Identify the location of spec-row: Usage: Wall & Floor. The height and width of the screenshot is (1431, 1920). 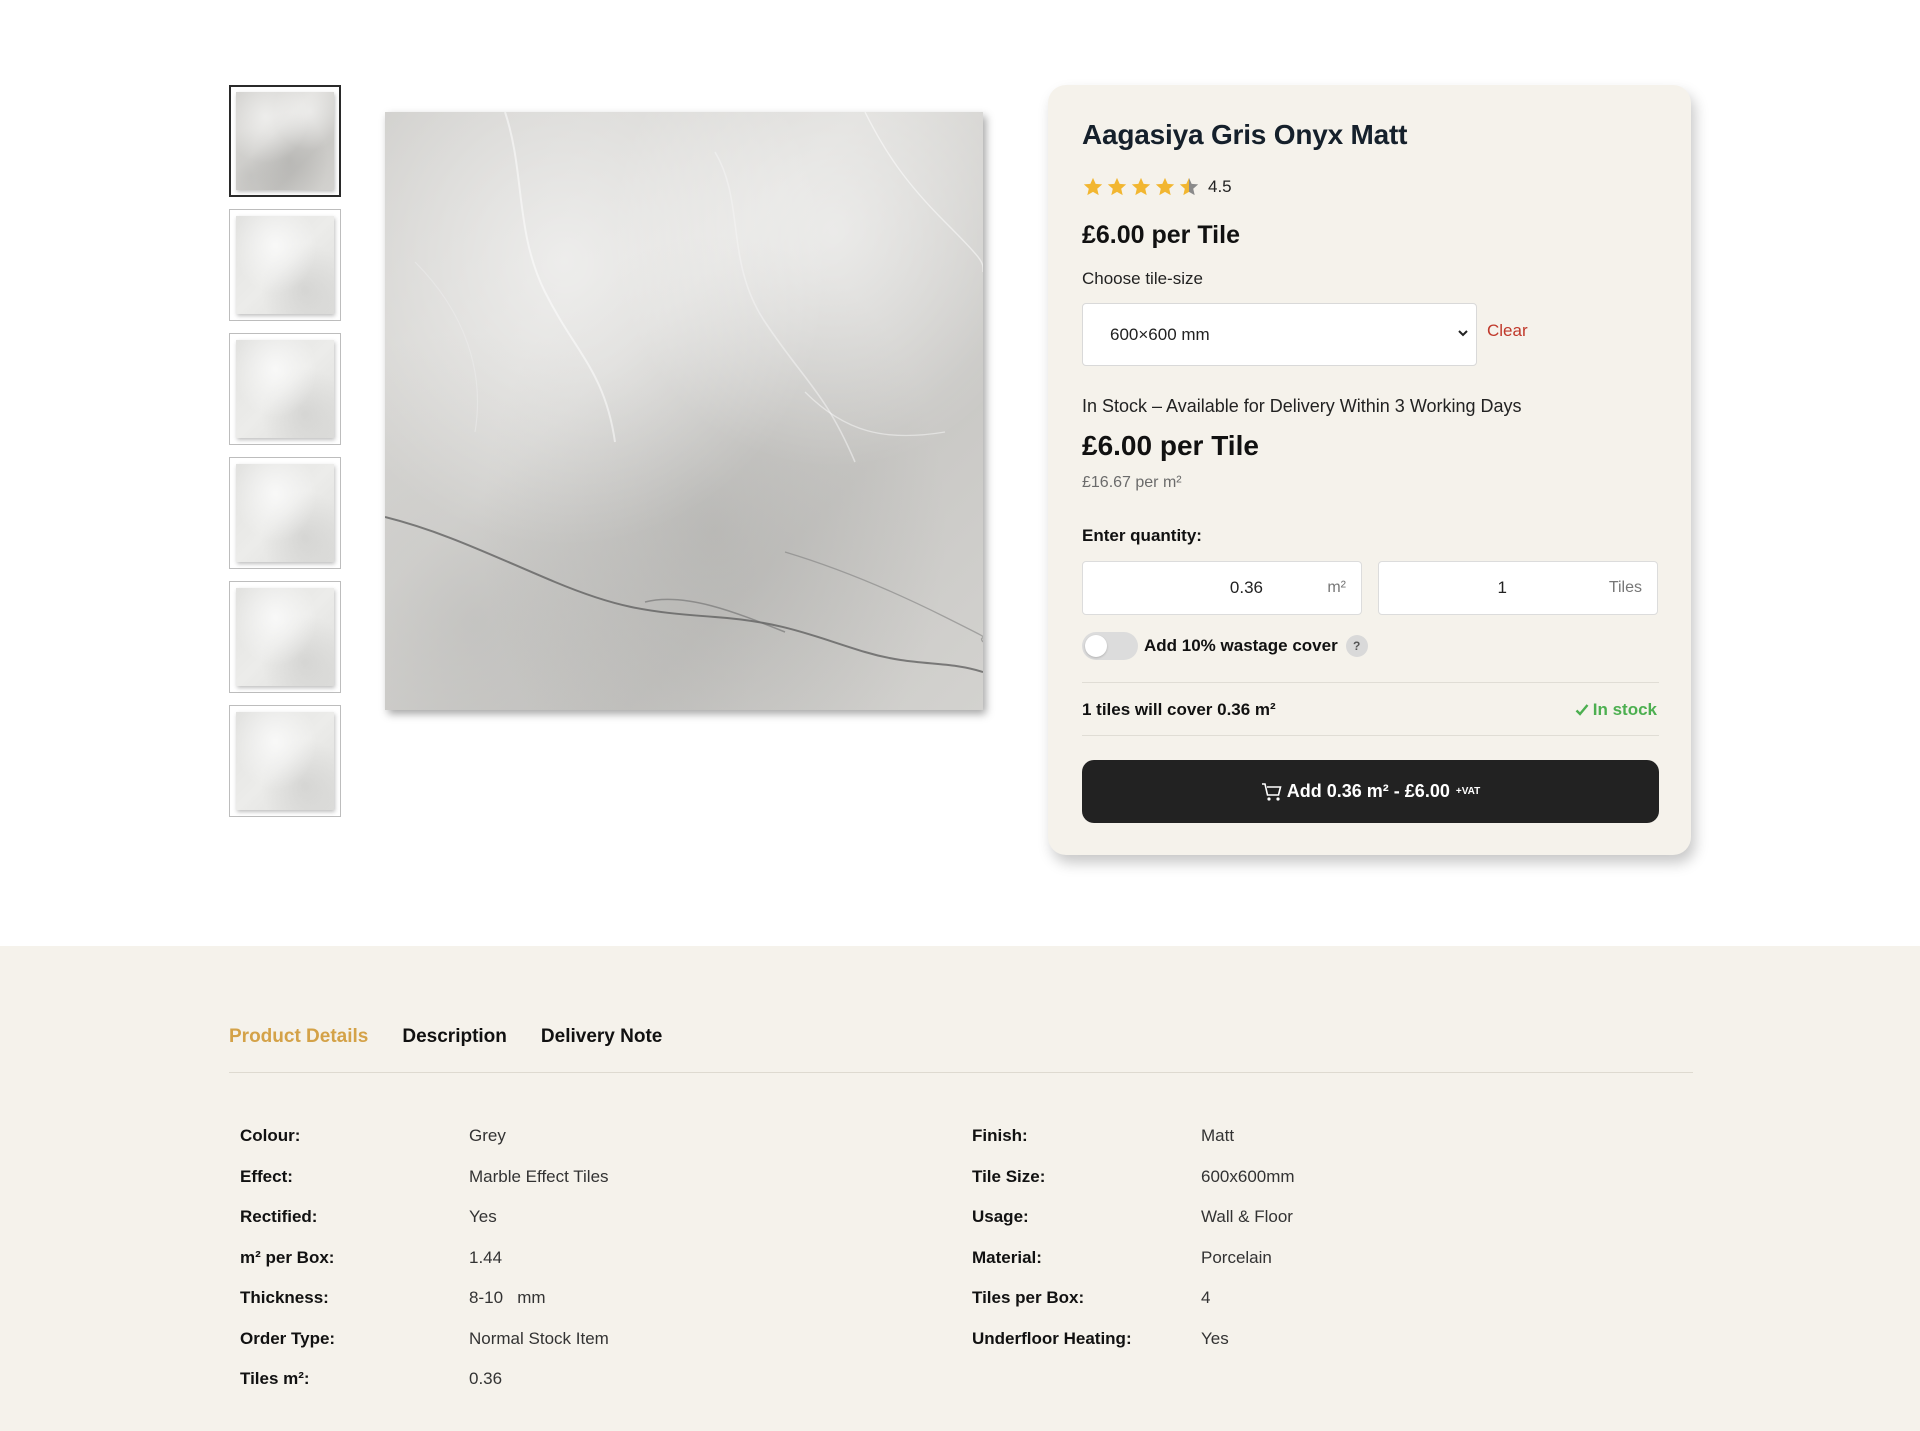
(1133, 1217).